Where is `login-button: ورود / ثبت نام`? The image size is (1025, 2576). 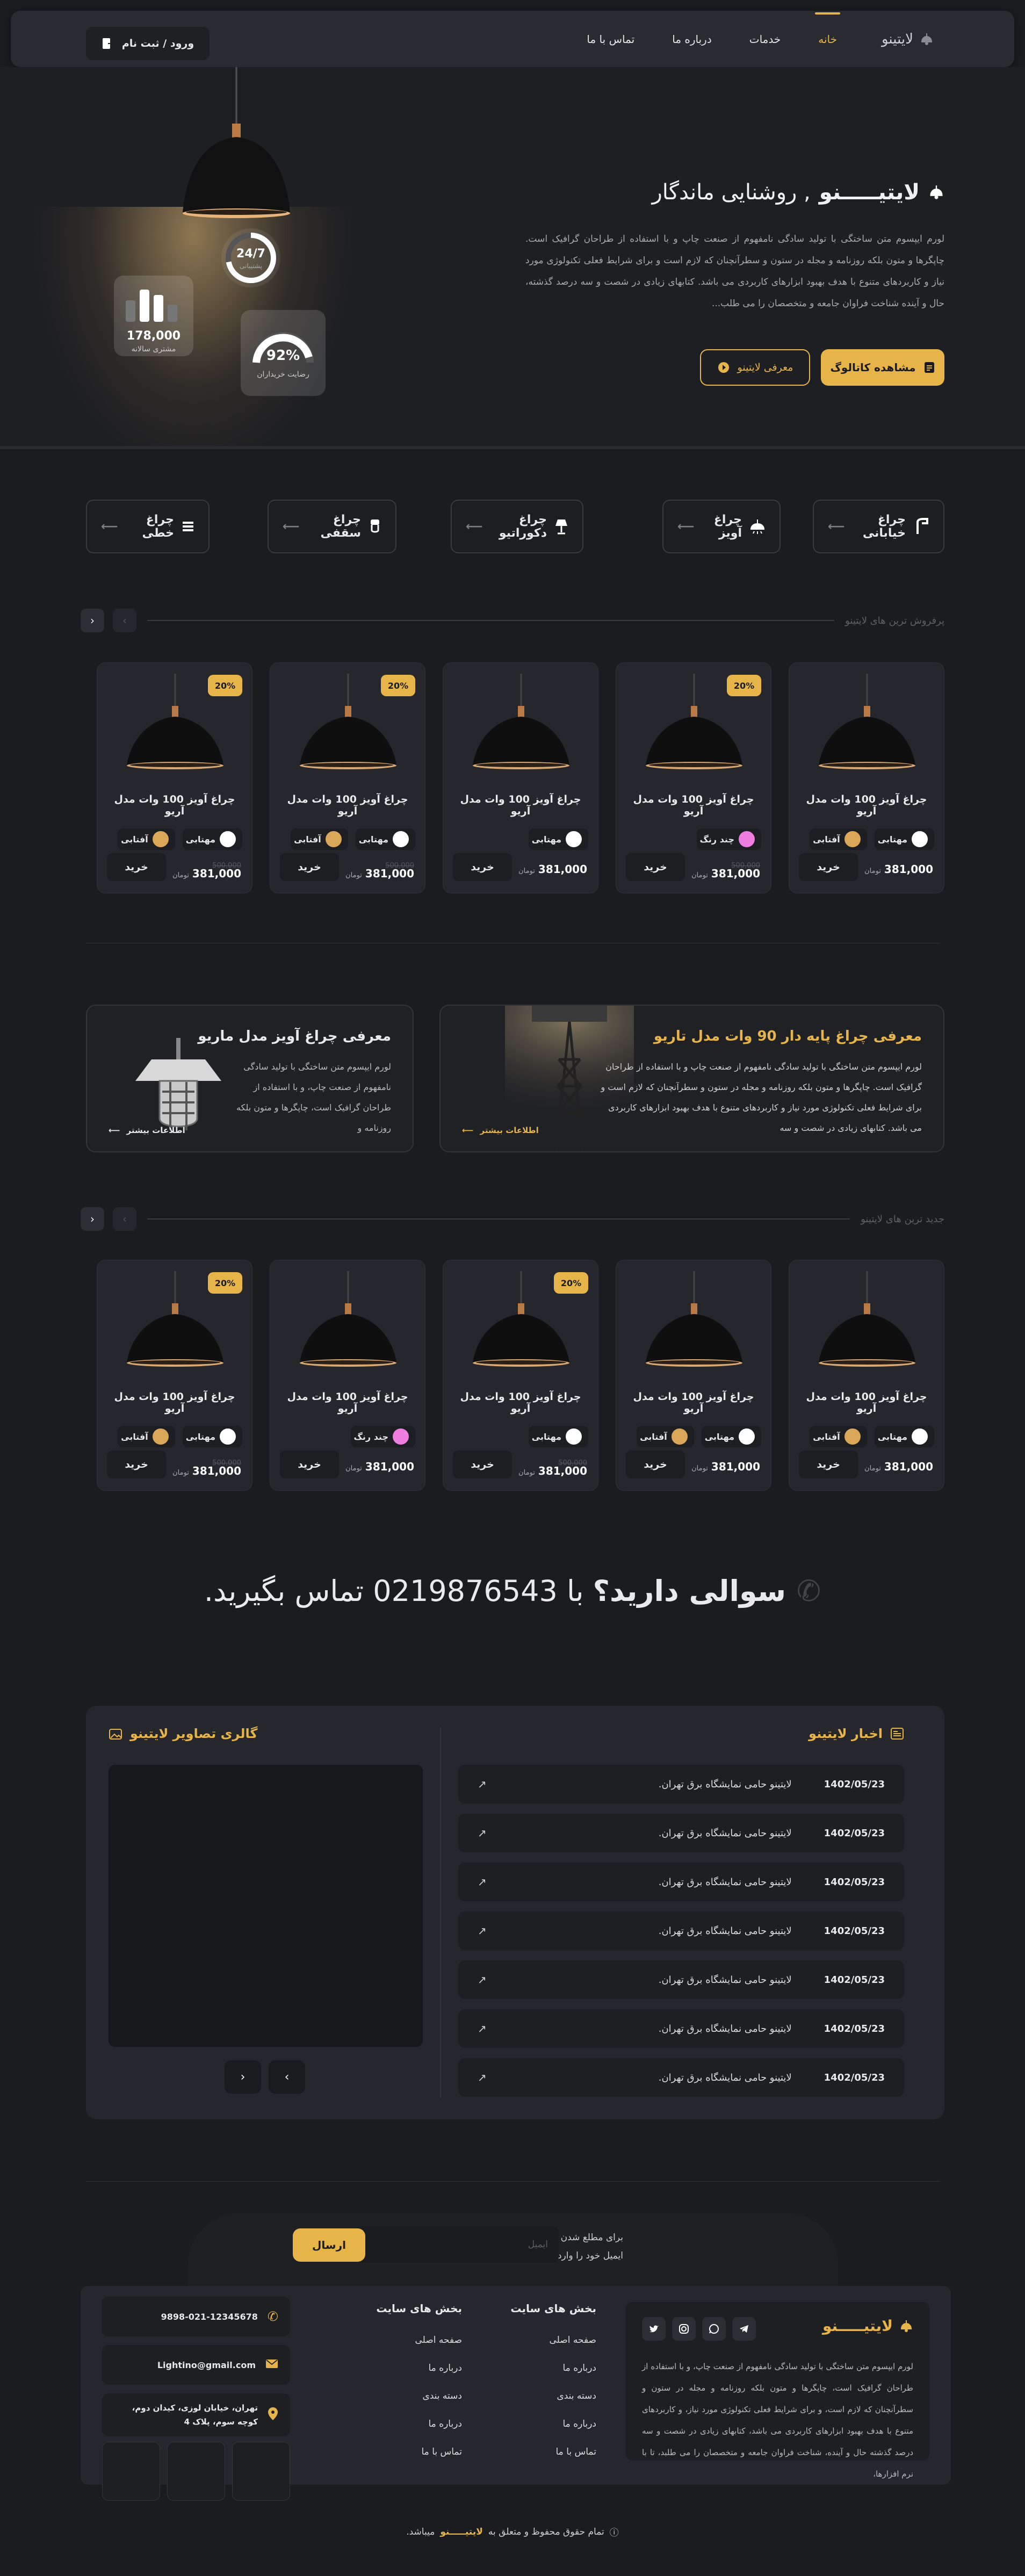
login-button: ورود / ثبت نام is located at coordinates (148, 44).